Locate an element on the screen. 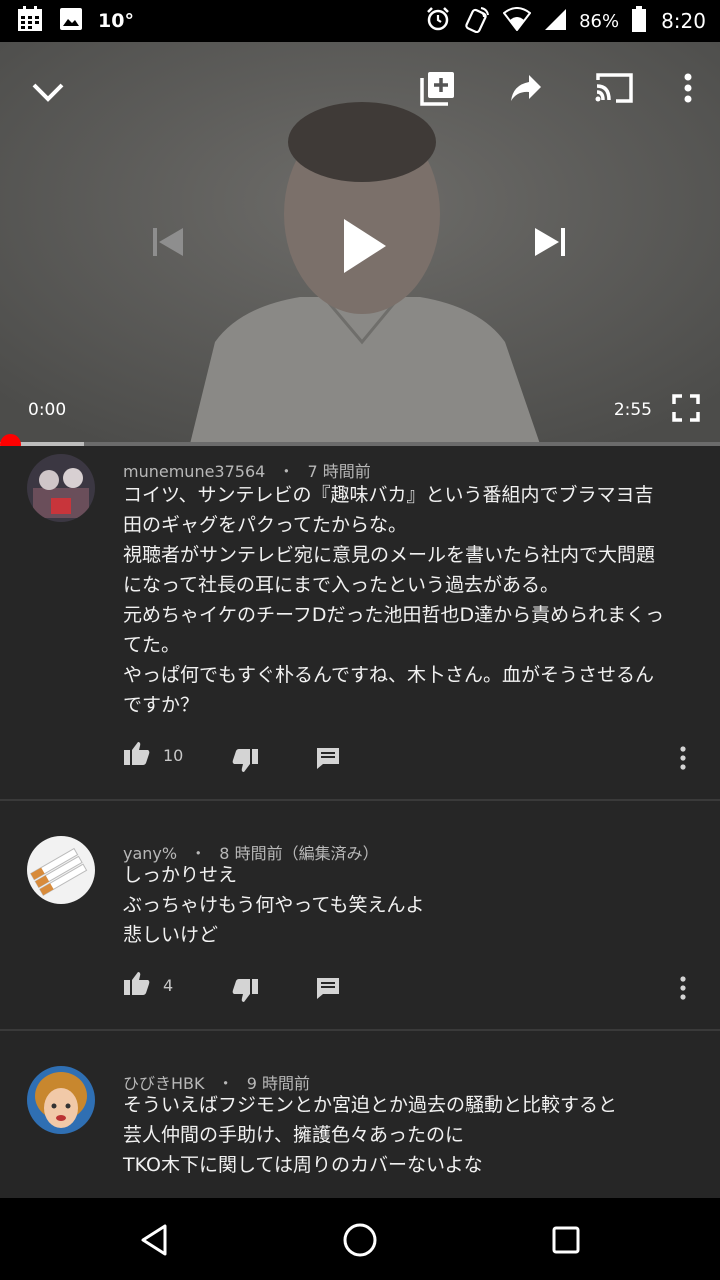 The width and height of the screenshot is (720, 1280). temperature: 10° is located at coordinates (116, 21).